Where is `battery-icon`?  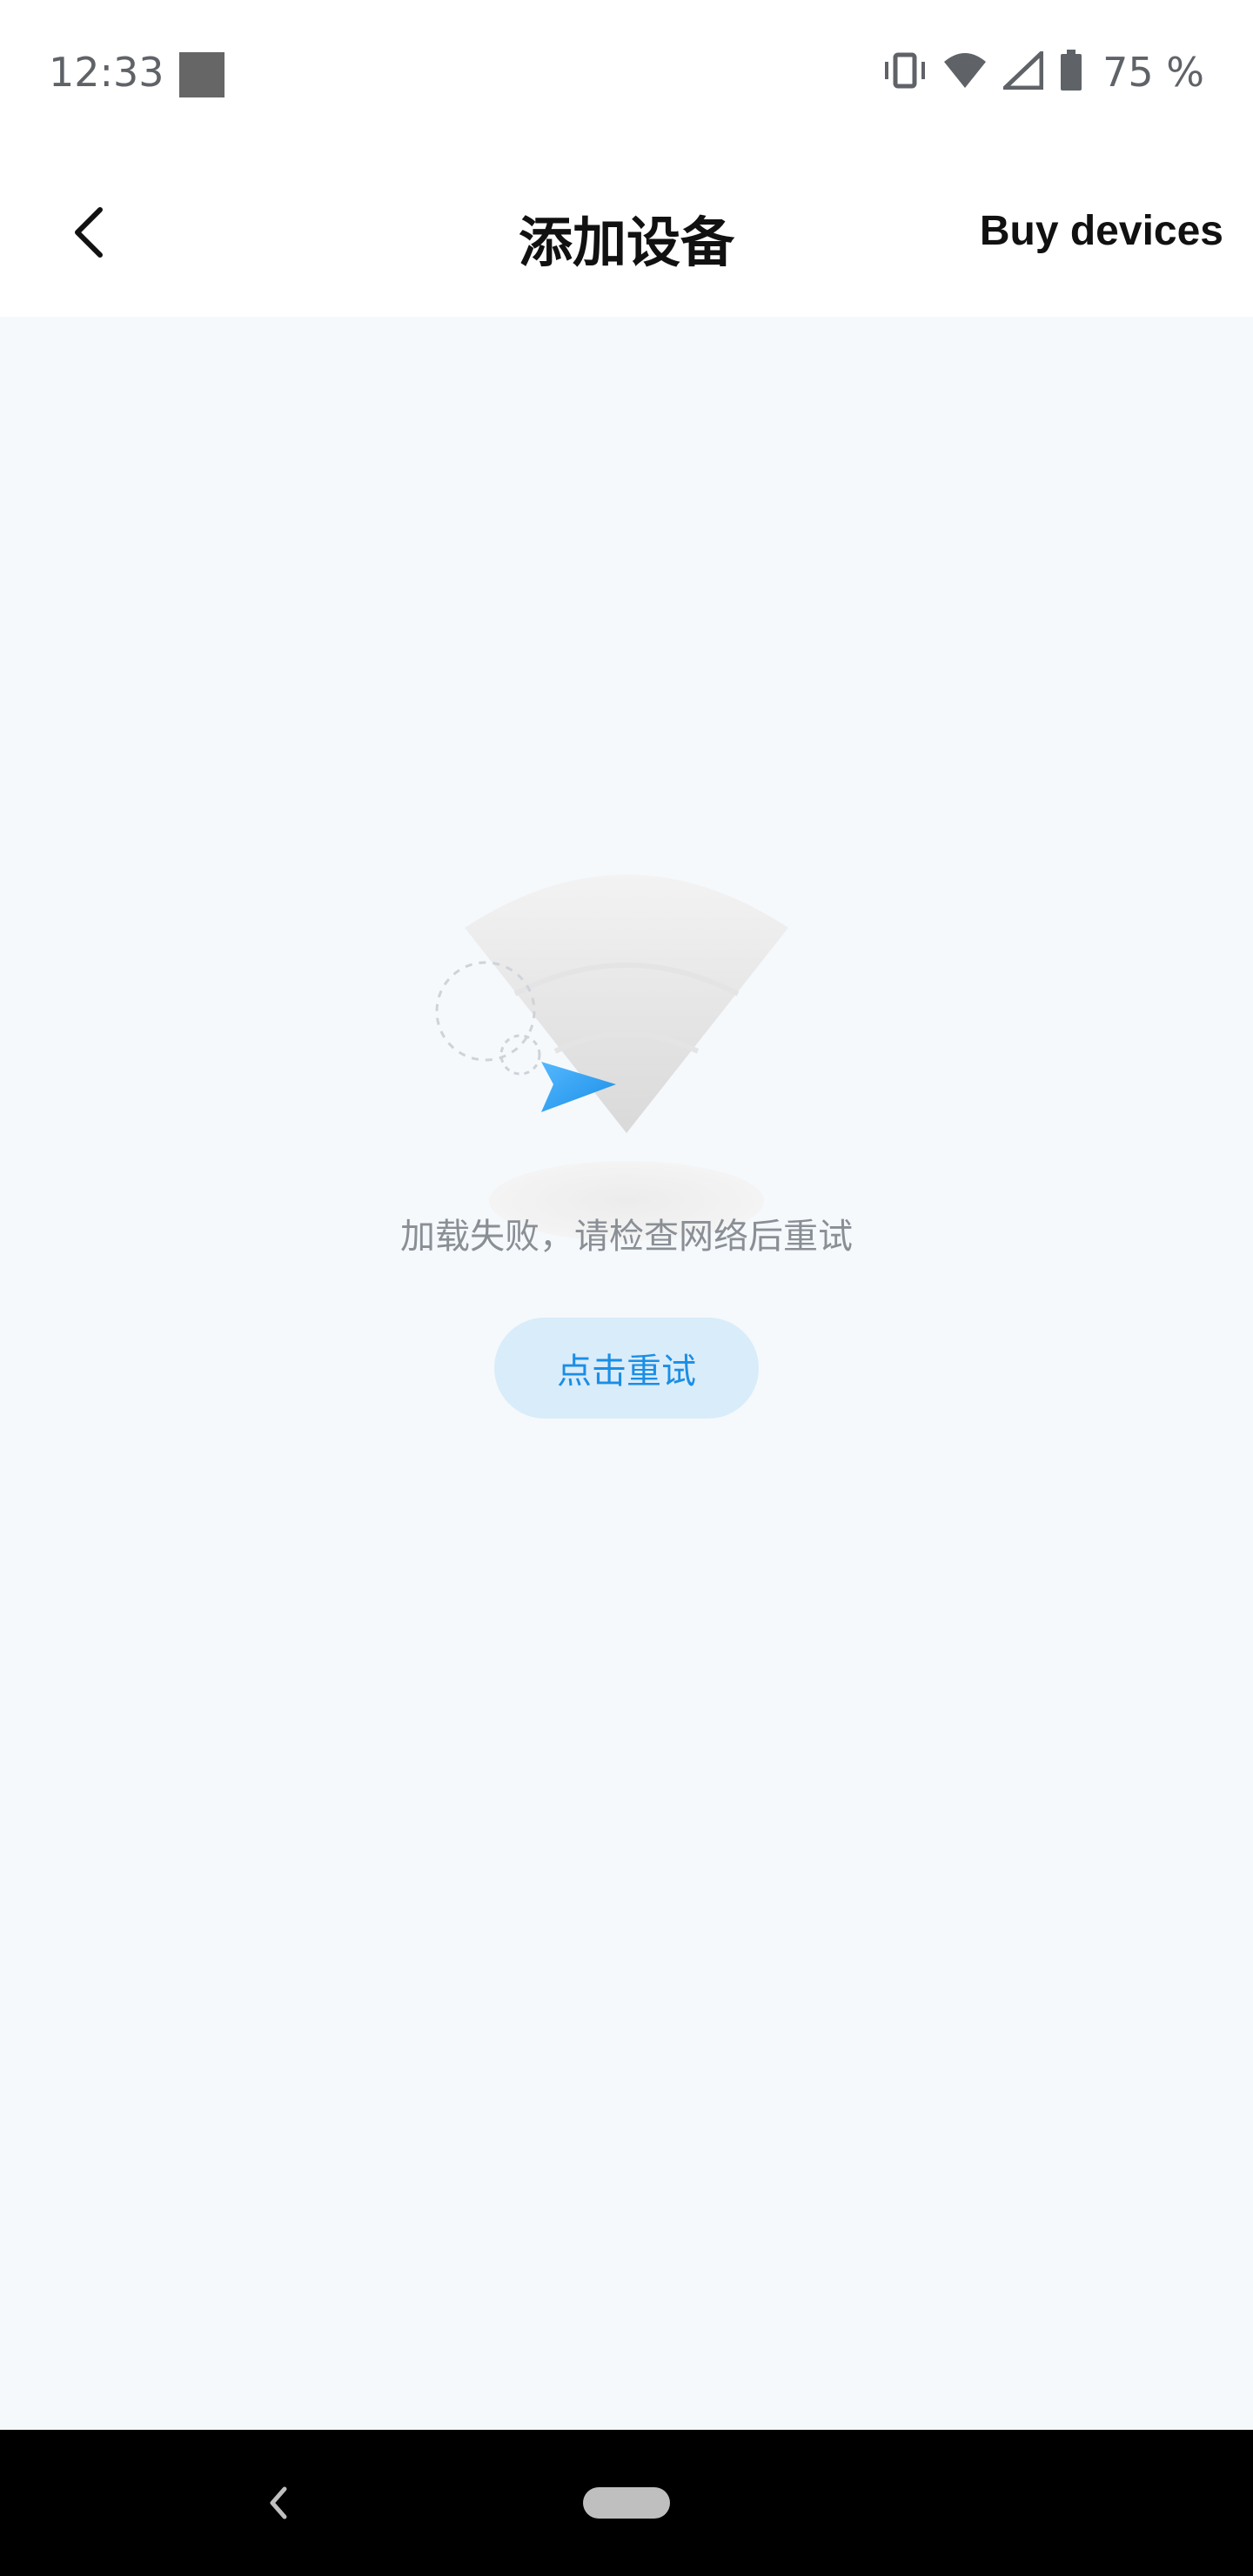 battery-icon is located at coordinates (1071, 72).